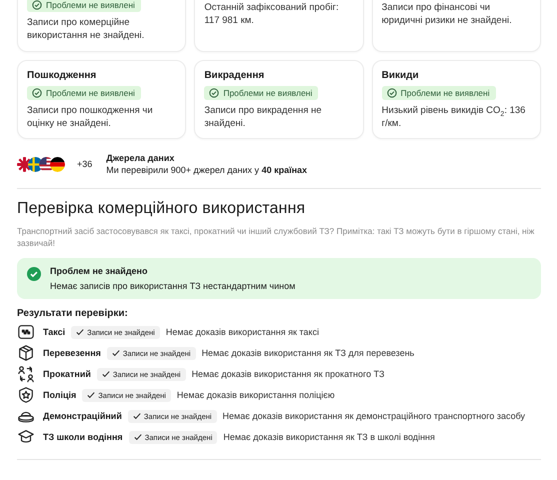 Image resolution: width=557 pixels, height=480 pixels. I want to click on card-title: Пошкодження, so click(62, 75).